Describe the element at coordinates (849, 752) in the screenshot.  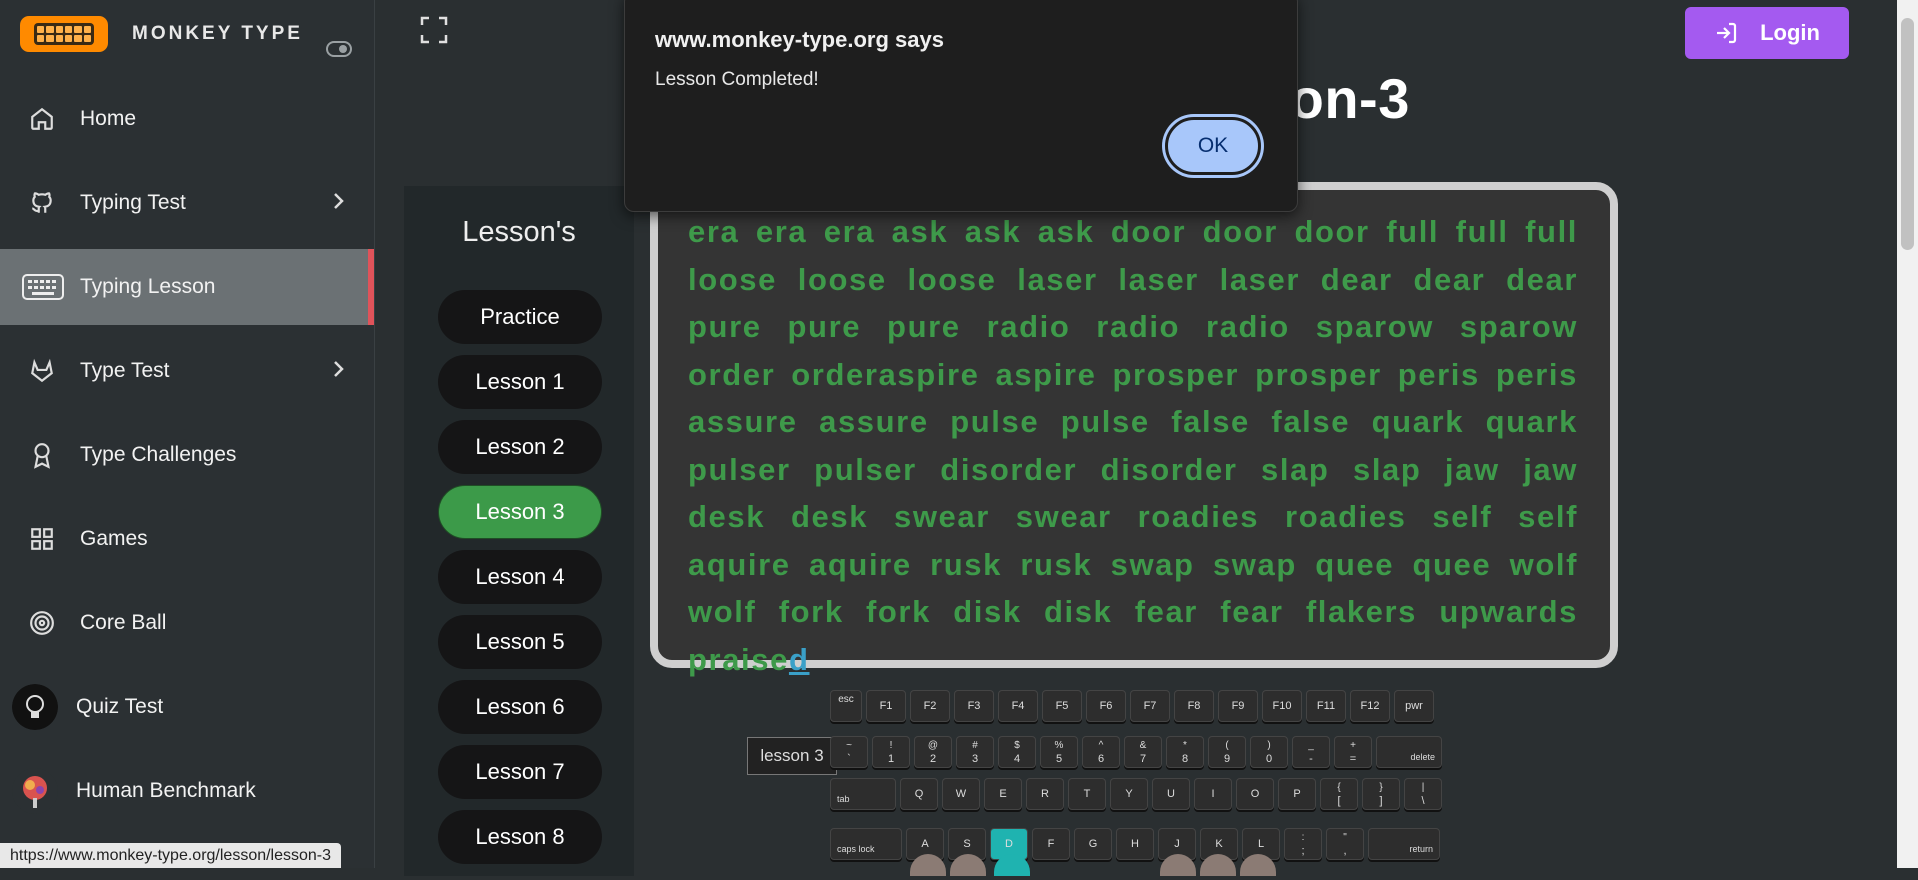
I see `key-`: ~ `` at that location.